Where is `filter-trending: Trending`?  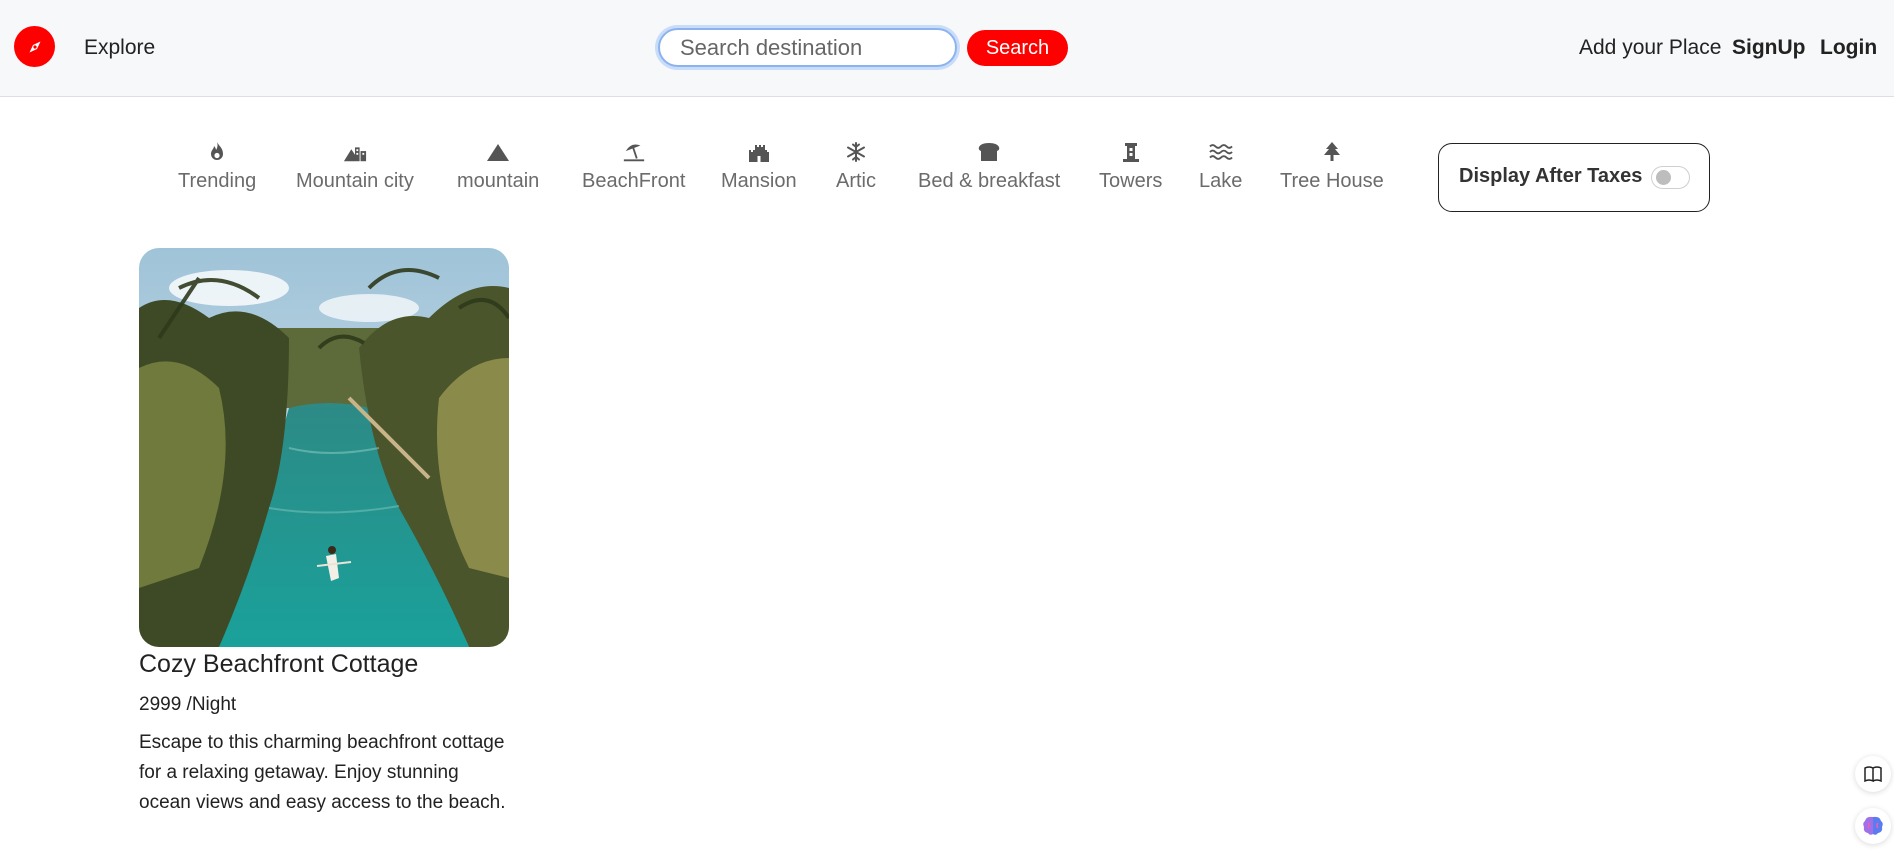 filter-trending: Trending is located at coordinates (217, 166).